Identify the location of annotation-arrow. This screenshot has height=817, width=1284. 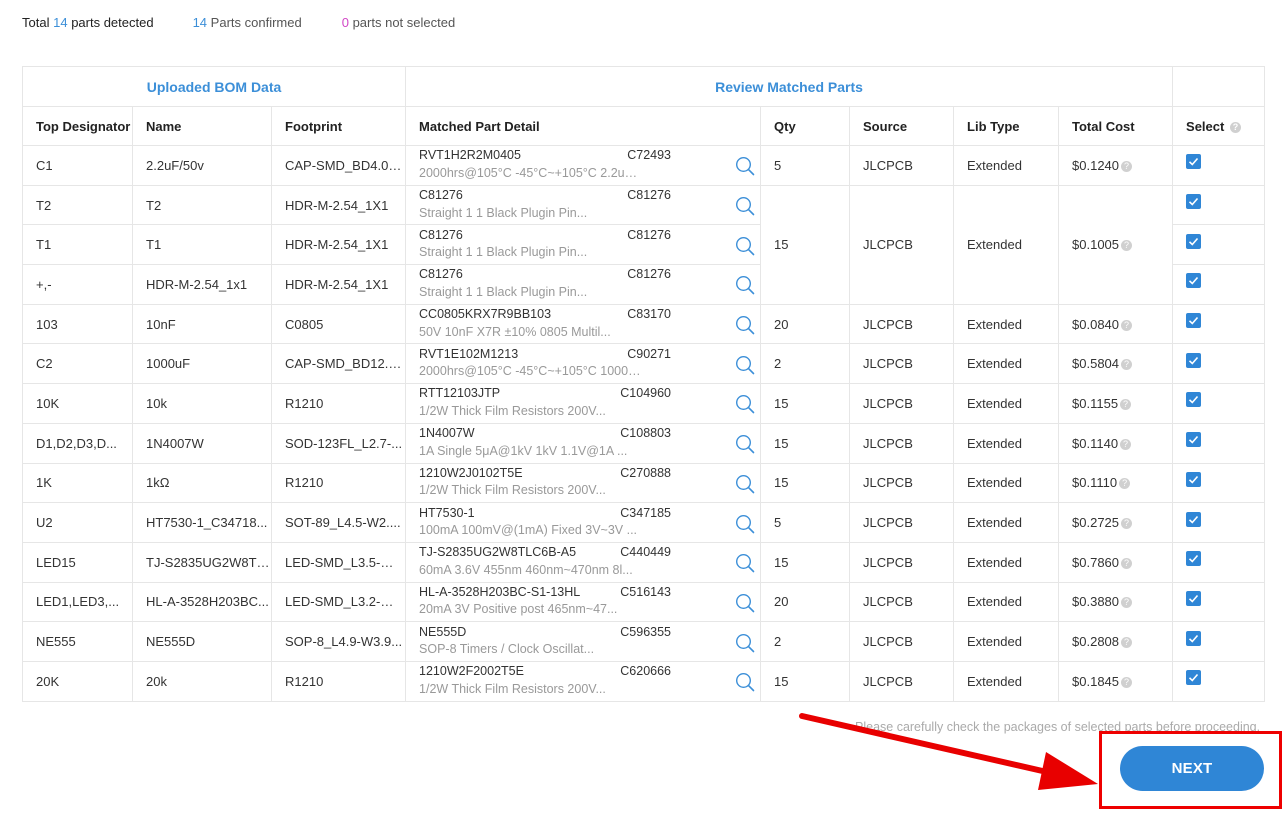
(948, 751).